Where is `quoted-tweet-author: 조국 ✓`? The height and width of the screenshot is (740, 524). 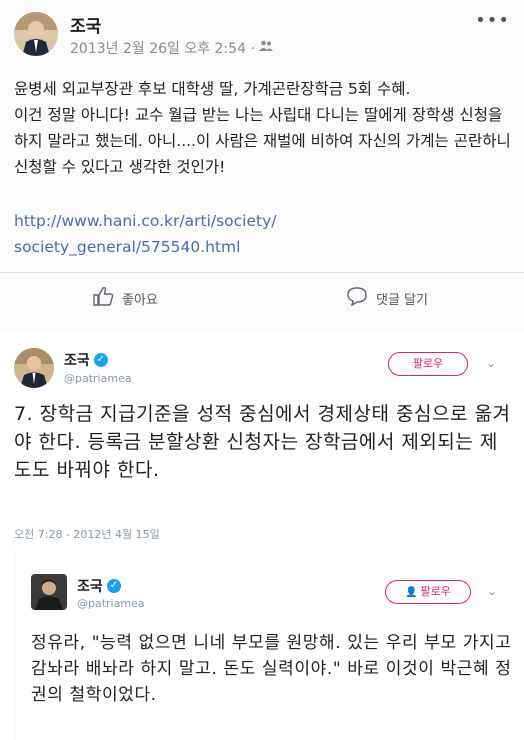 quoted-tweet-author: 조국 ✓ is located at coordinates (99, 586).